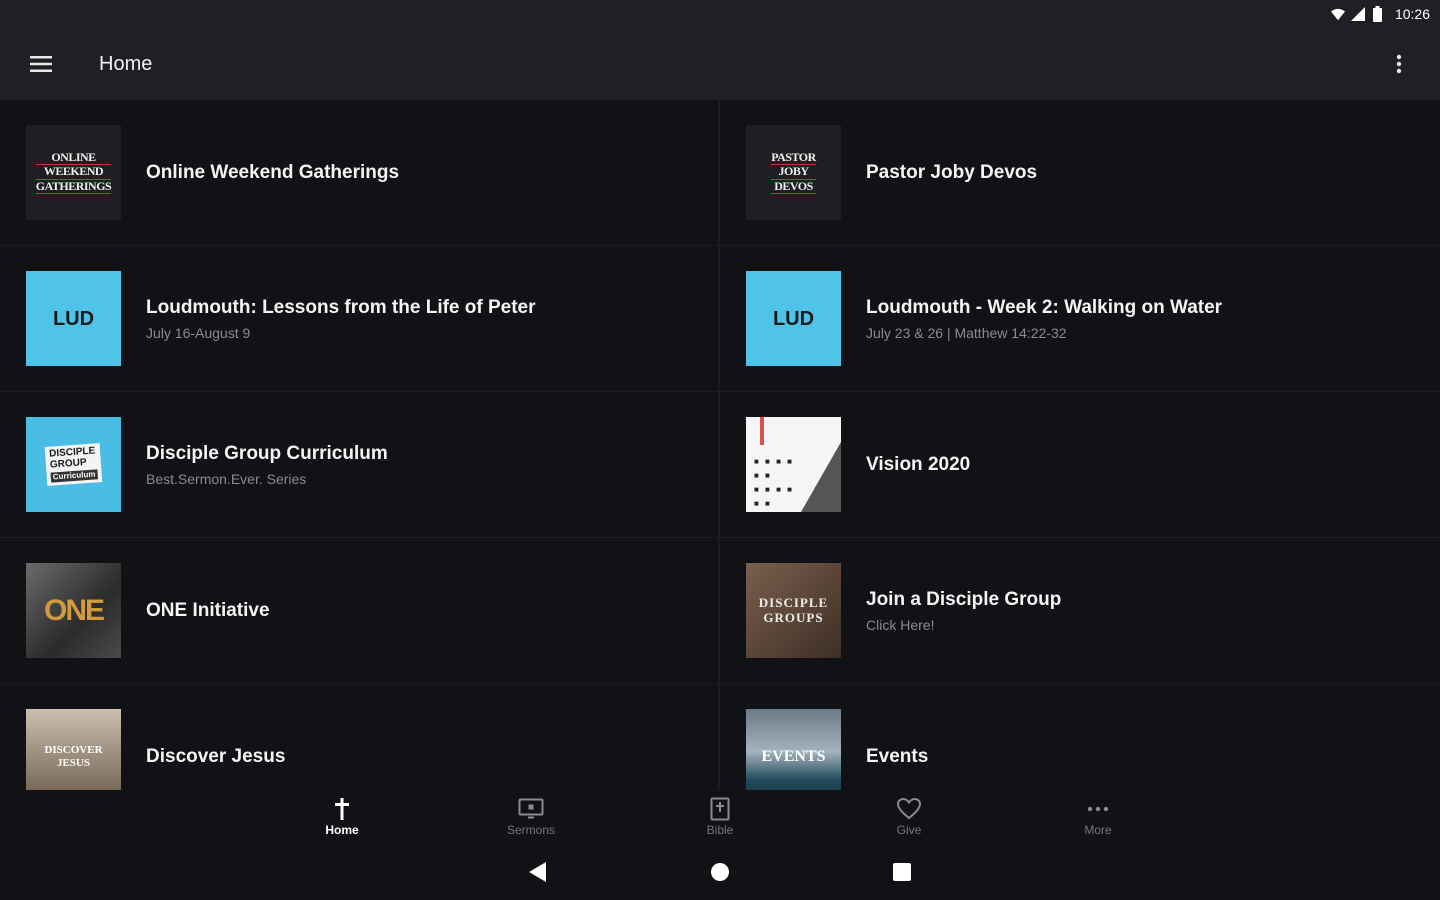  Describe the element at coordinates (126, 63) in the screenshot. I see `page-title: Home` at that location.